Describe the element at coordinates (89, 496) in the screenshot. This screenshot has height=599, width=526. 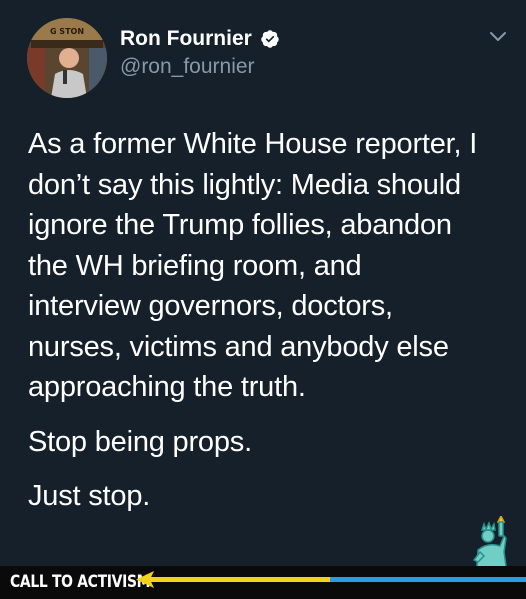
I see `tweet-paragraph: Just stop.` at that location.